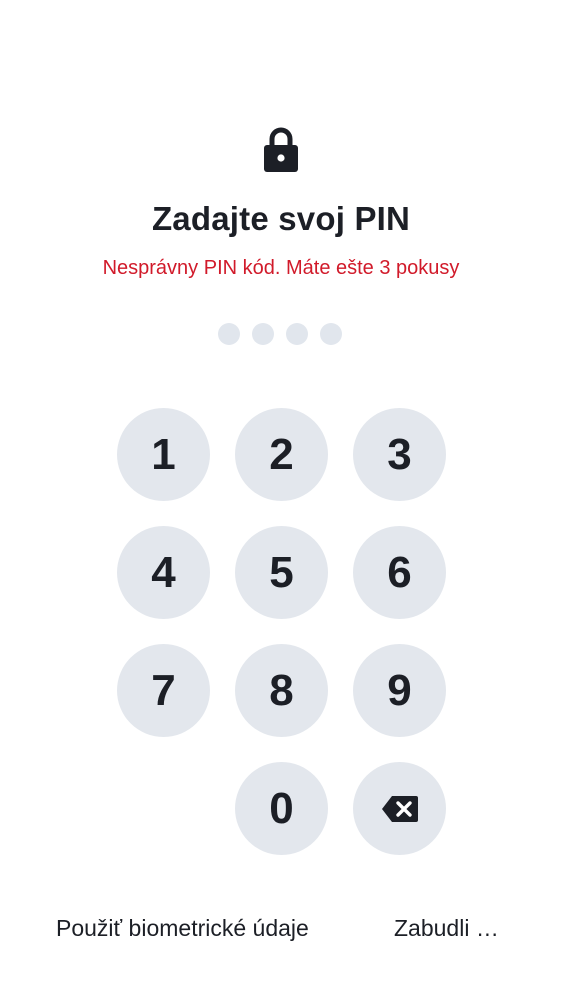 This screenshot has width=562, height=1000. I want to click on backspace-button, so click(399, 808).